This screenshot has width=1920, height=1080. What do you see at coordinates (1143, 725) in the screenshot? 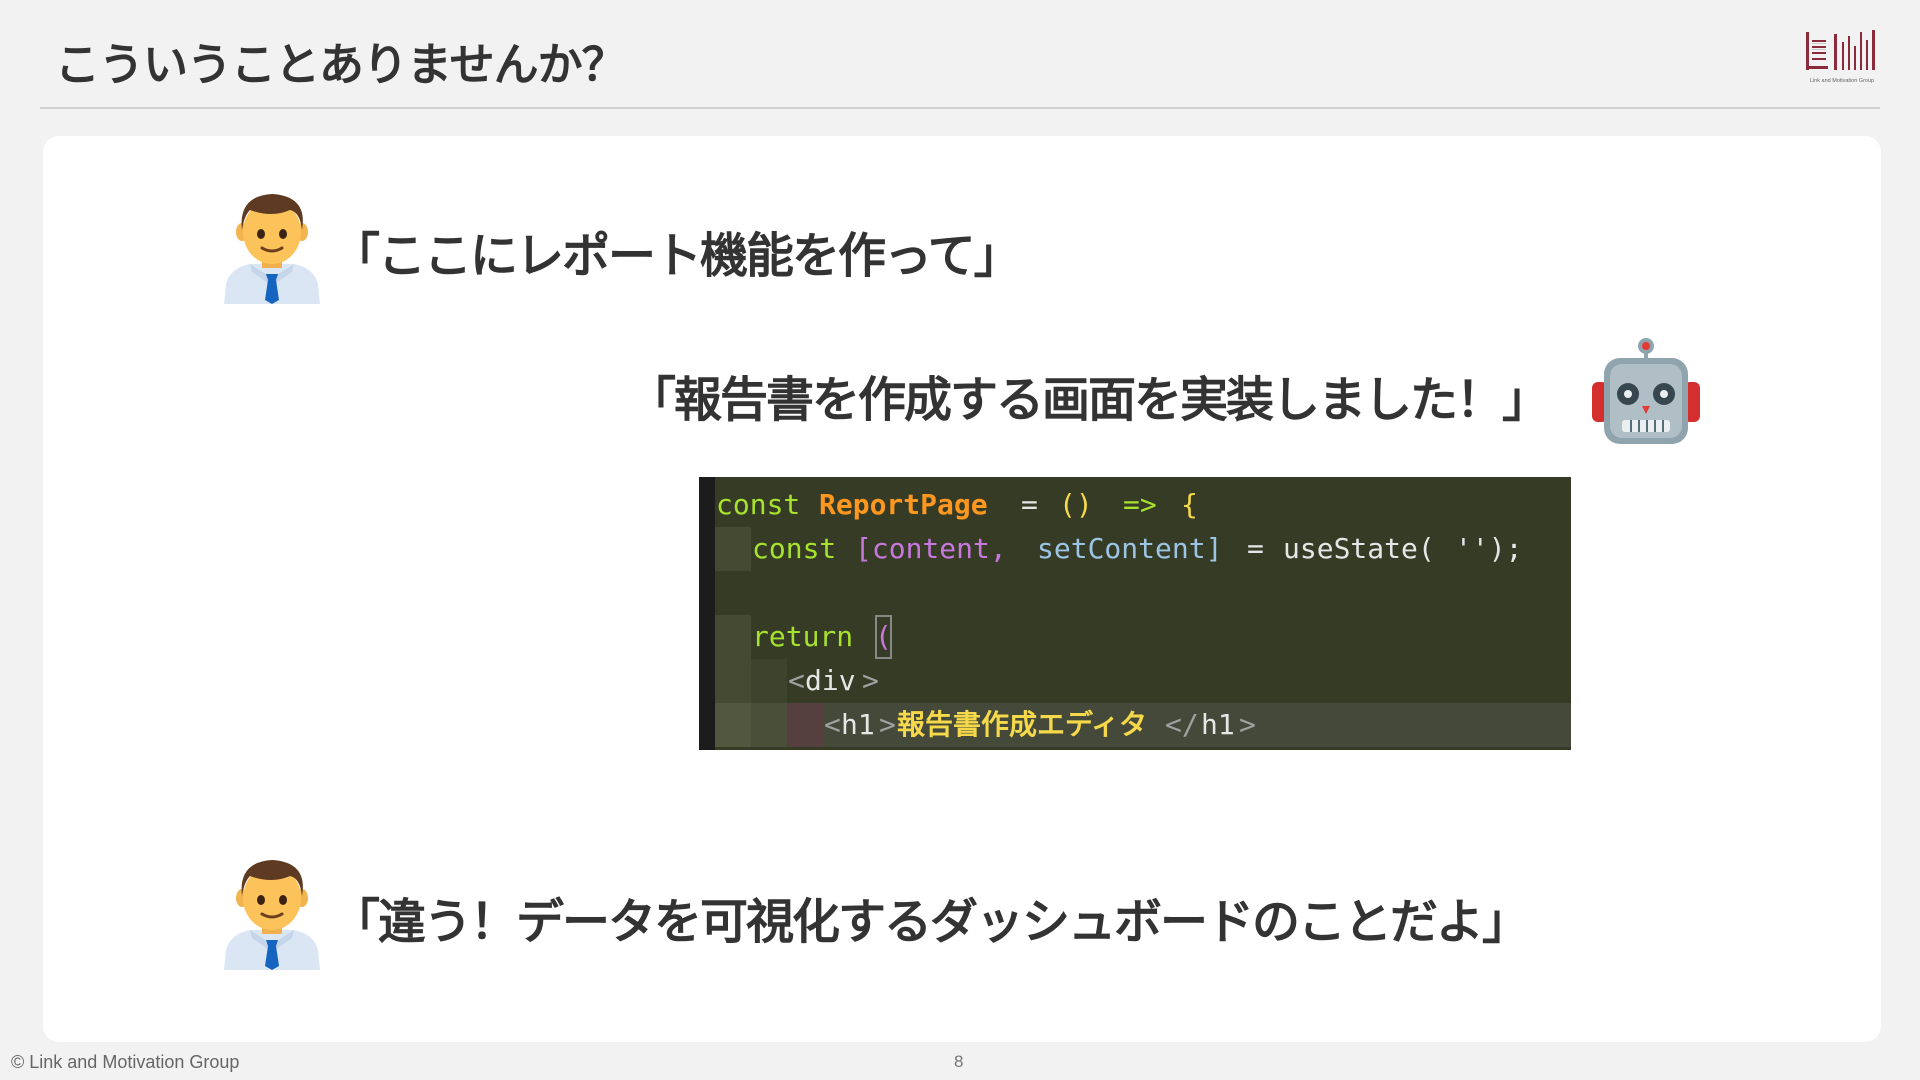
I see `code-line: < h1 > 報告書作成エディタ </ h1 >` at bounding box center [1143, 725].